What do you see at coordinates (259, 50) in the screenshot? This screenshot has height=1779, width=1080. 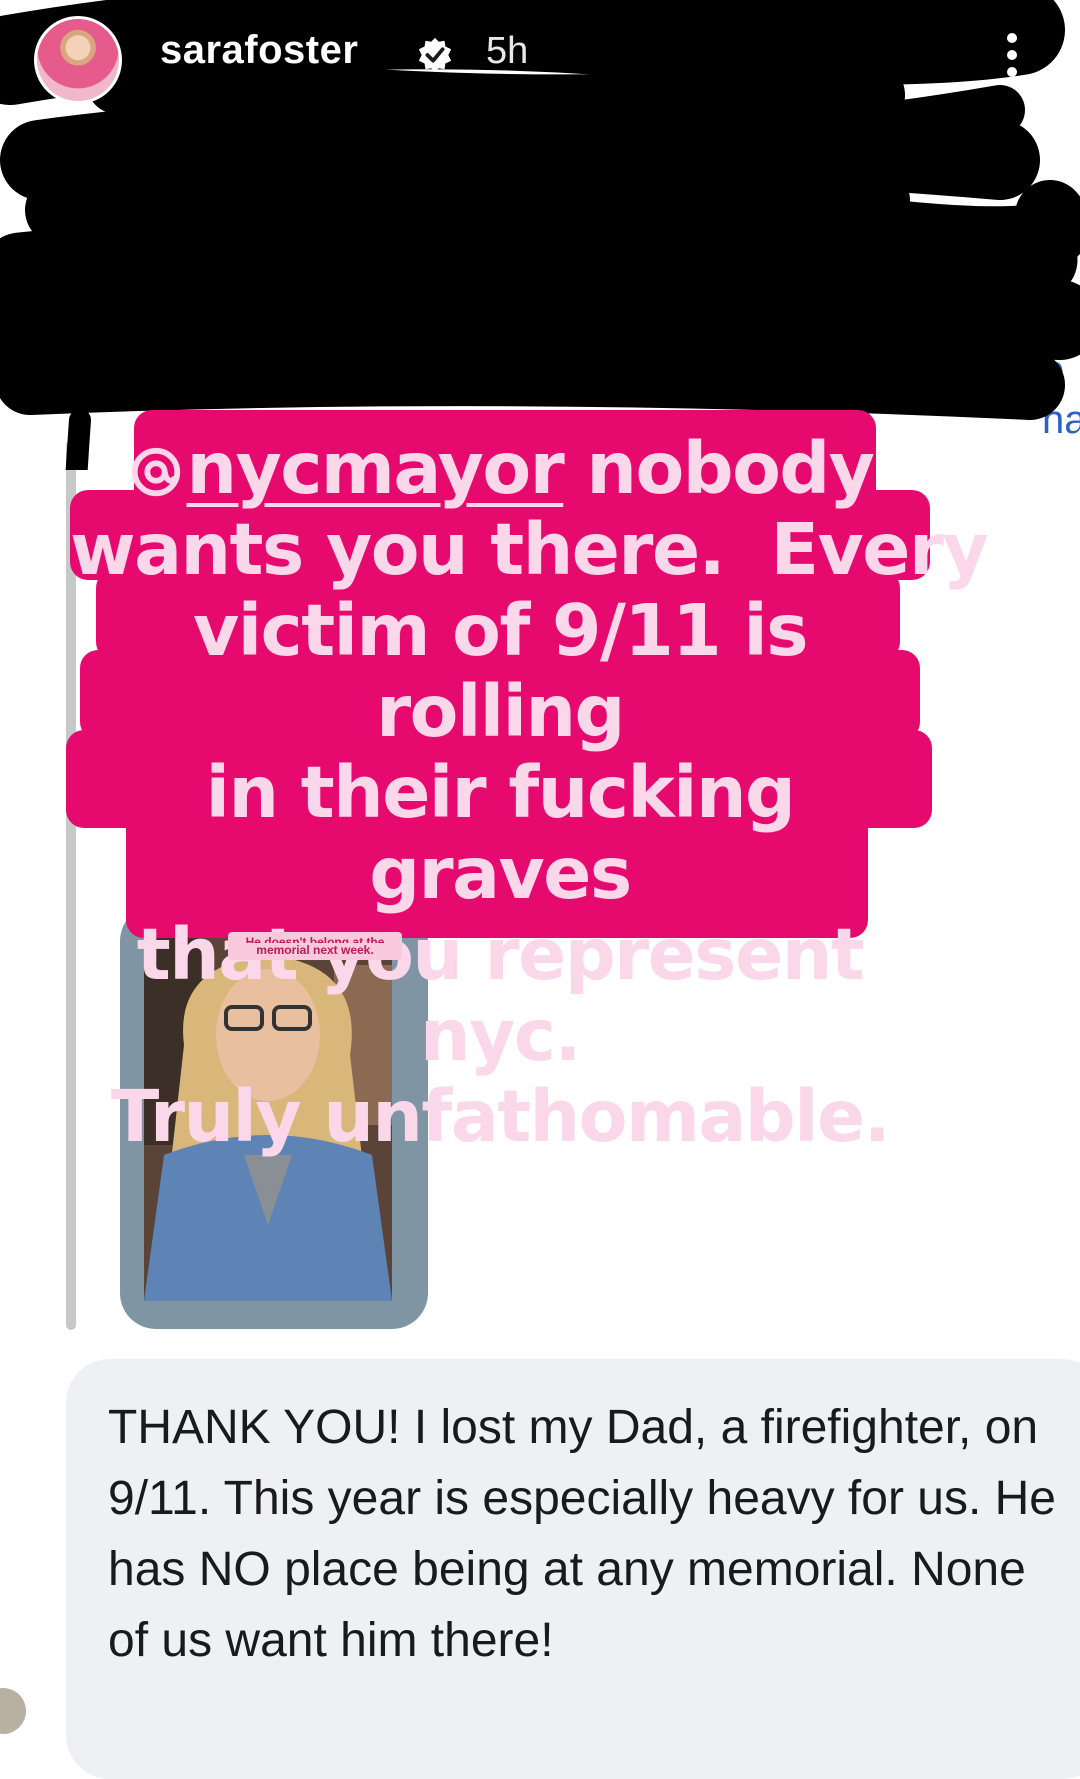 I see `username: sarafoster` at bounding box center [259, 50].